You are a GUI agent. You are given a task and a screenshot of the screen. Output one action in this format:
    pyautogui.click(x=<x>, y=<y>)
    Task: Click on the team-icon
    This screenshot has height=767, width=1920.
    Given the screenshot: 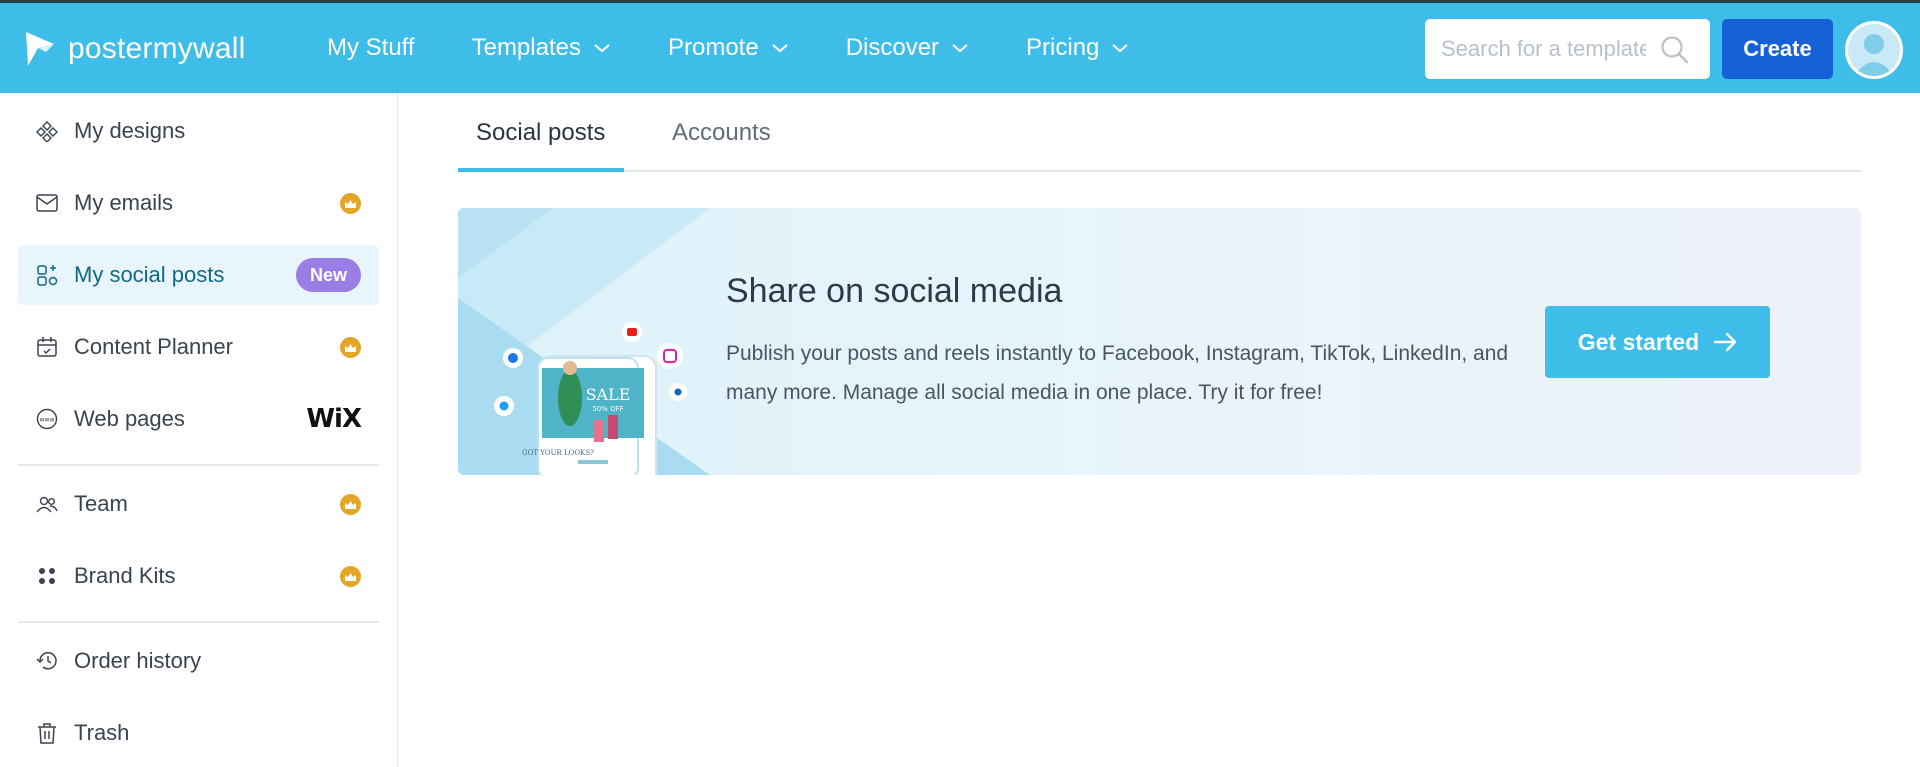 What is the action you would take?
    pyautogui.click(x=47, y=504)
    